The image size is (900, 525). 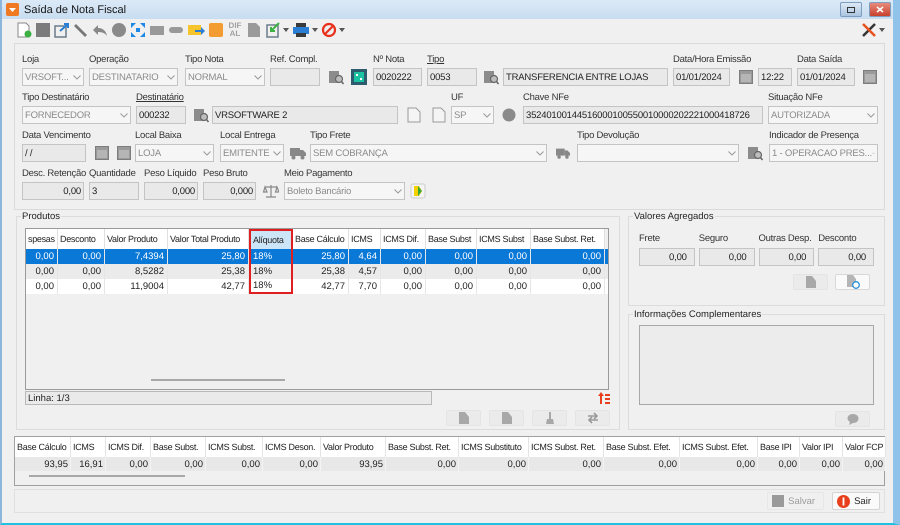 I want to click on text-field: TRANSFERENCIA ENTRE LOJAS, so click(x=585, y=77).